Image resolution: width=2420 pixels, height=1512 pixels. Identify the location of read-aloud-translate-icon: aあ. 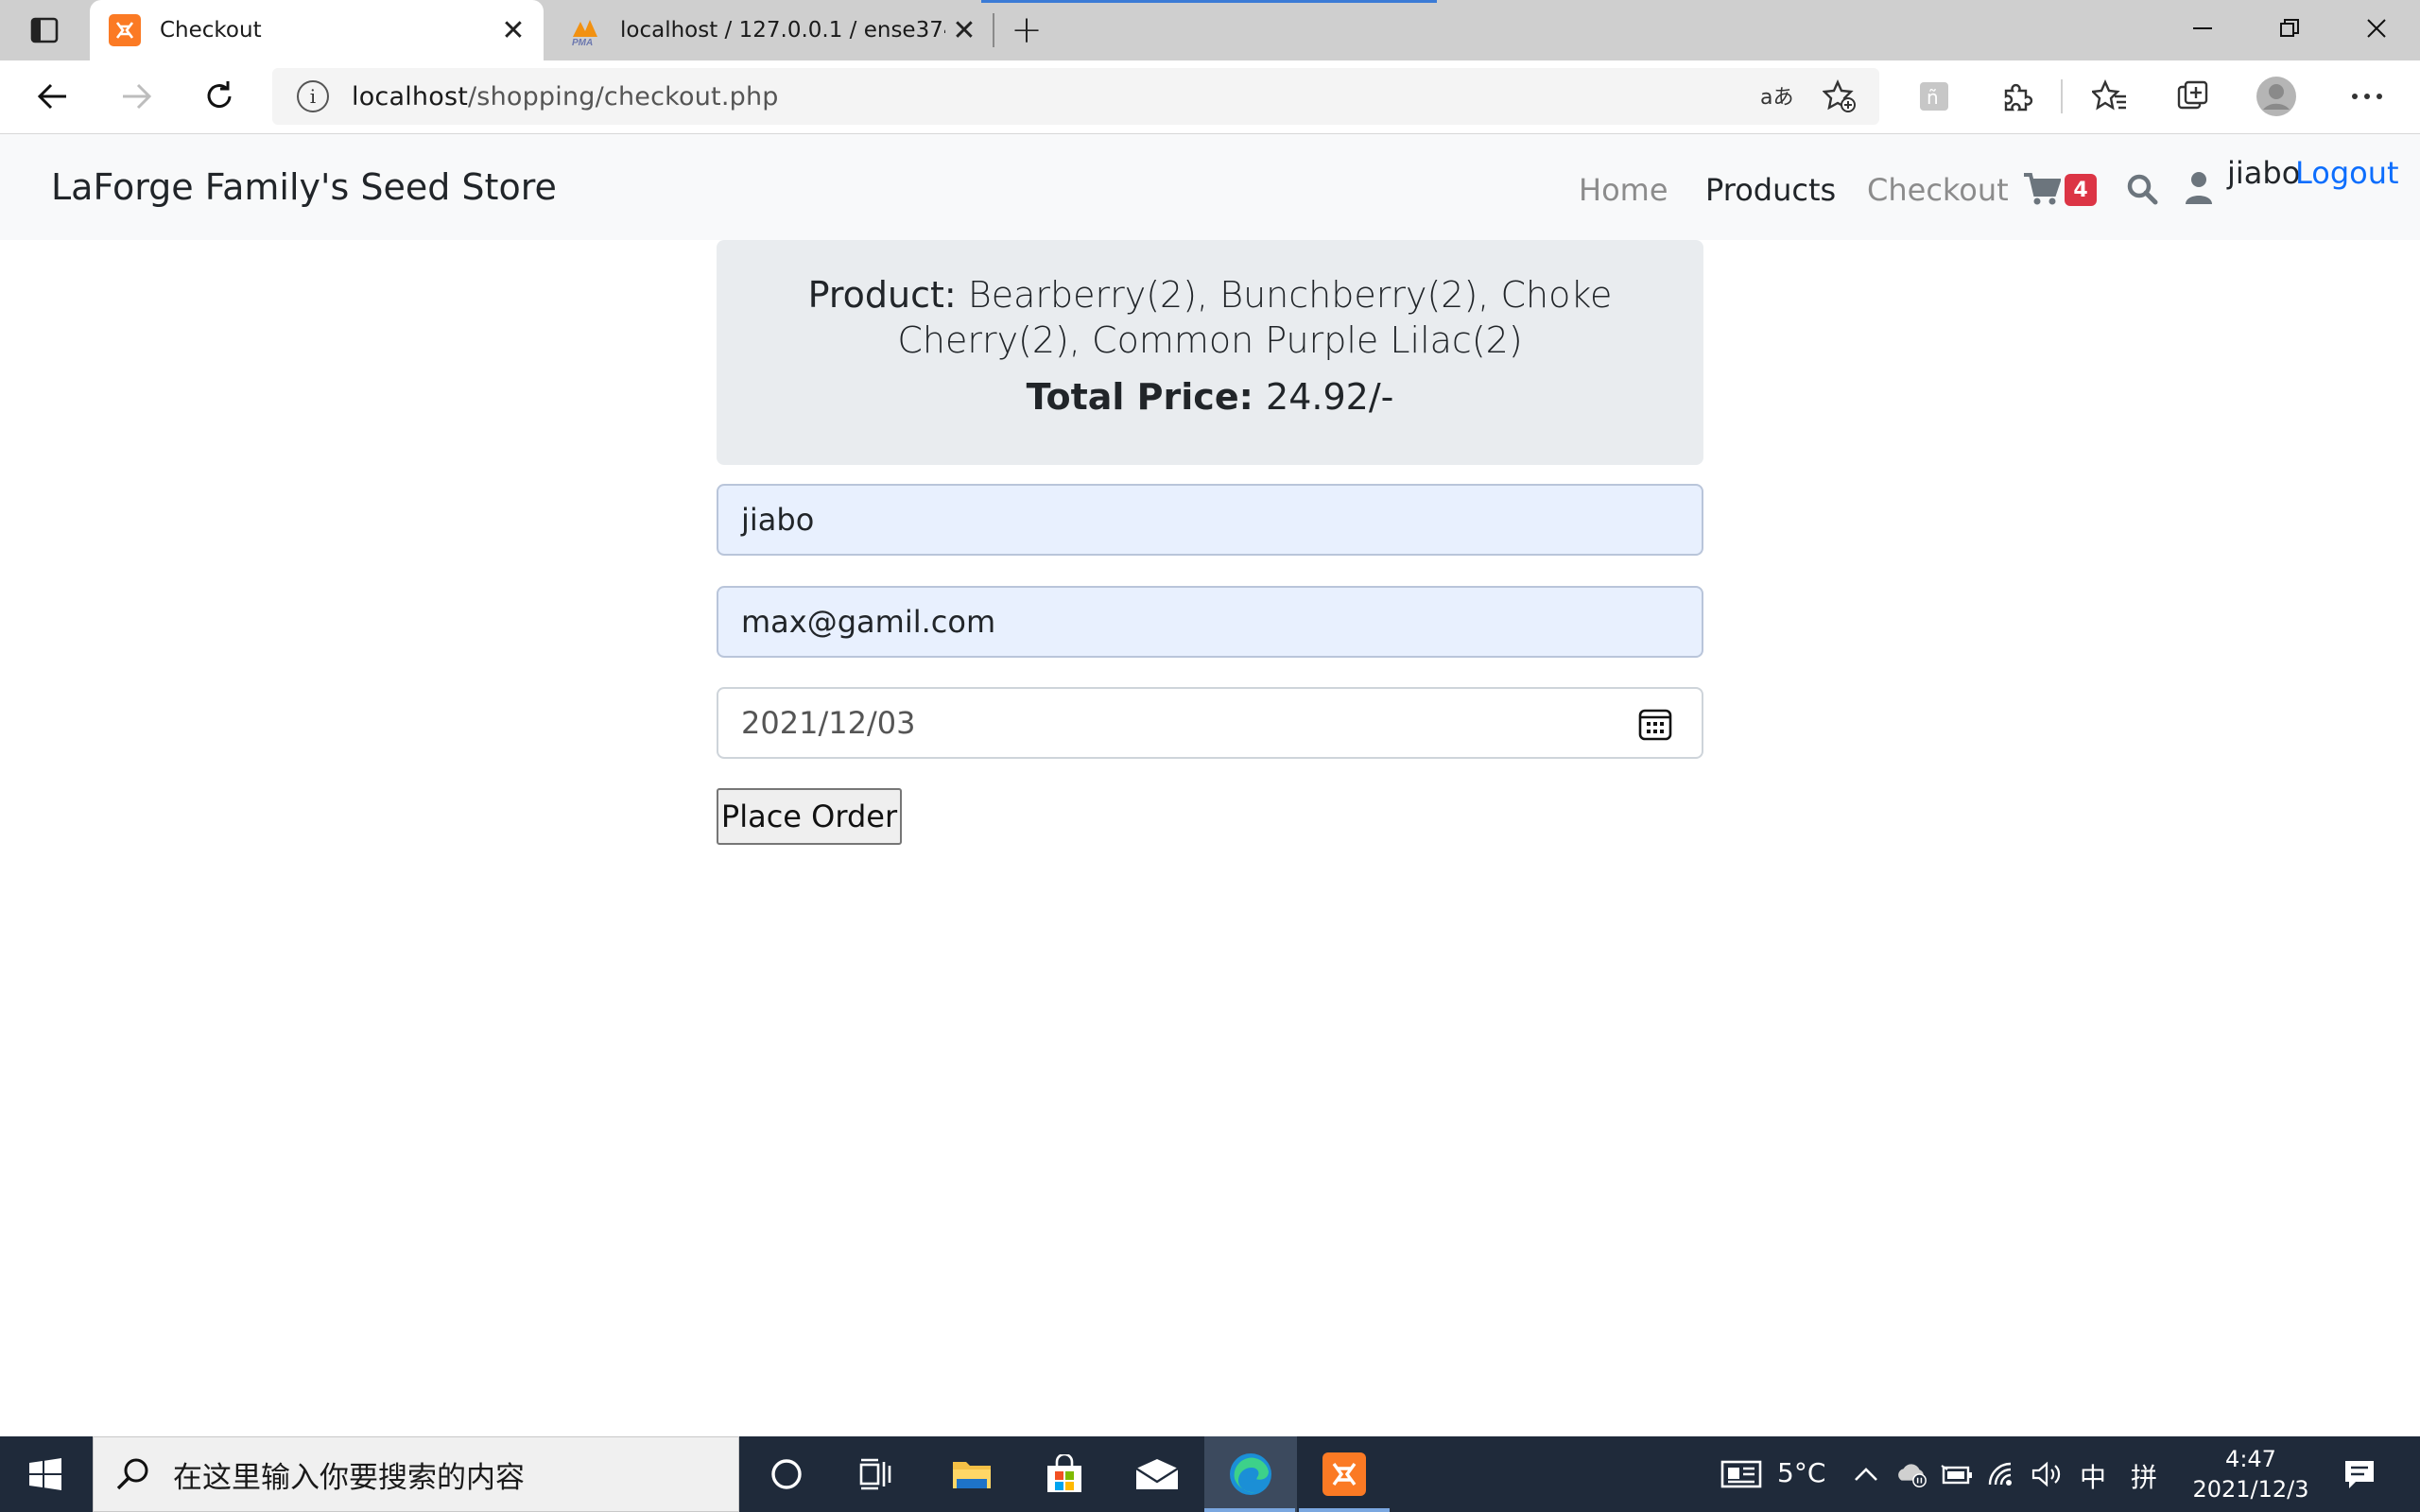
(1777, 96).